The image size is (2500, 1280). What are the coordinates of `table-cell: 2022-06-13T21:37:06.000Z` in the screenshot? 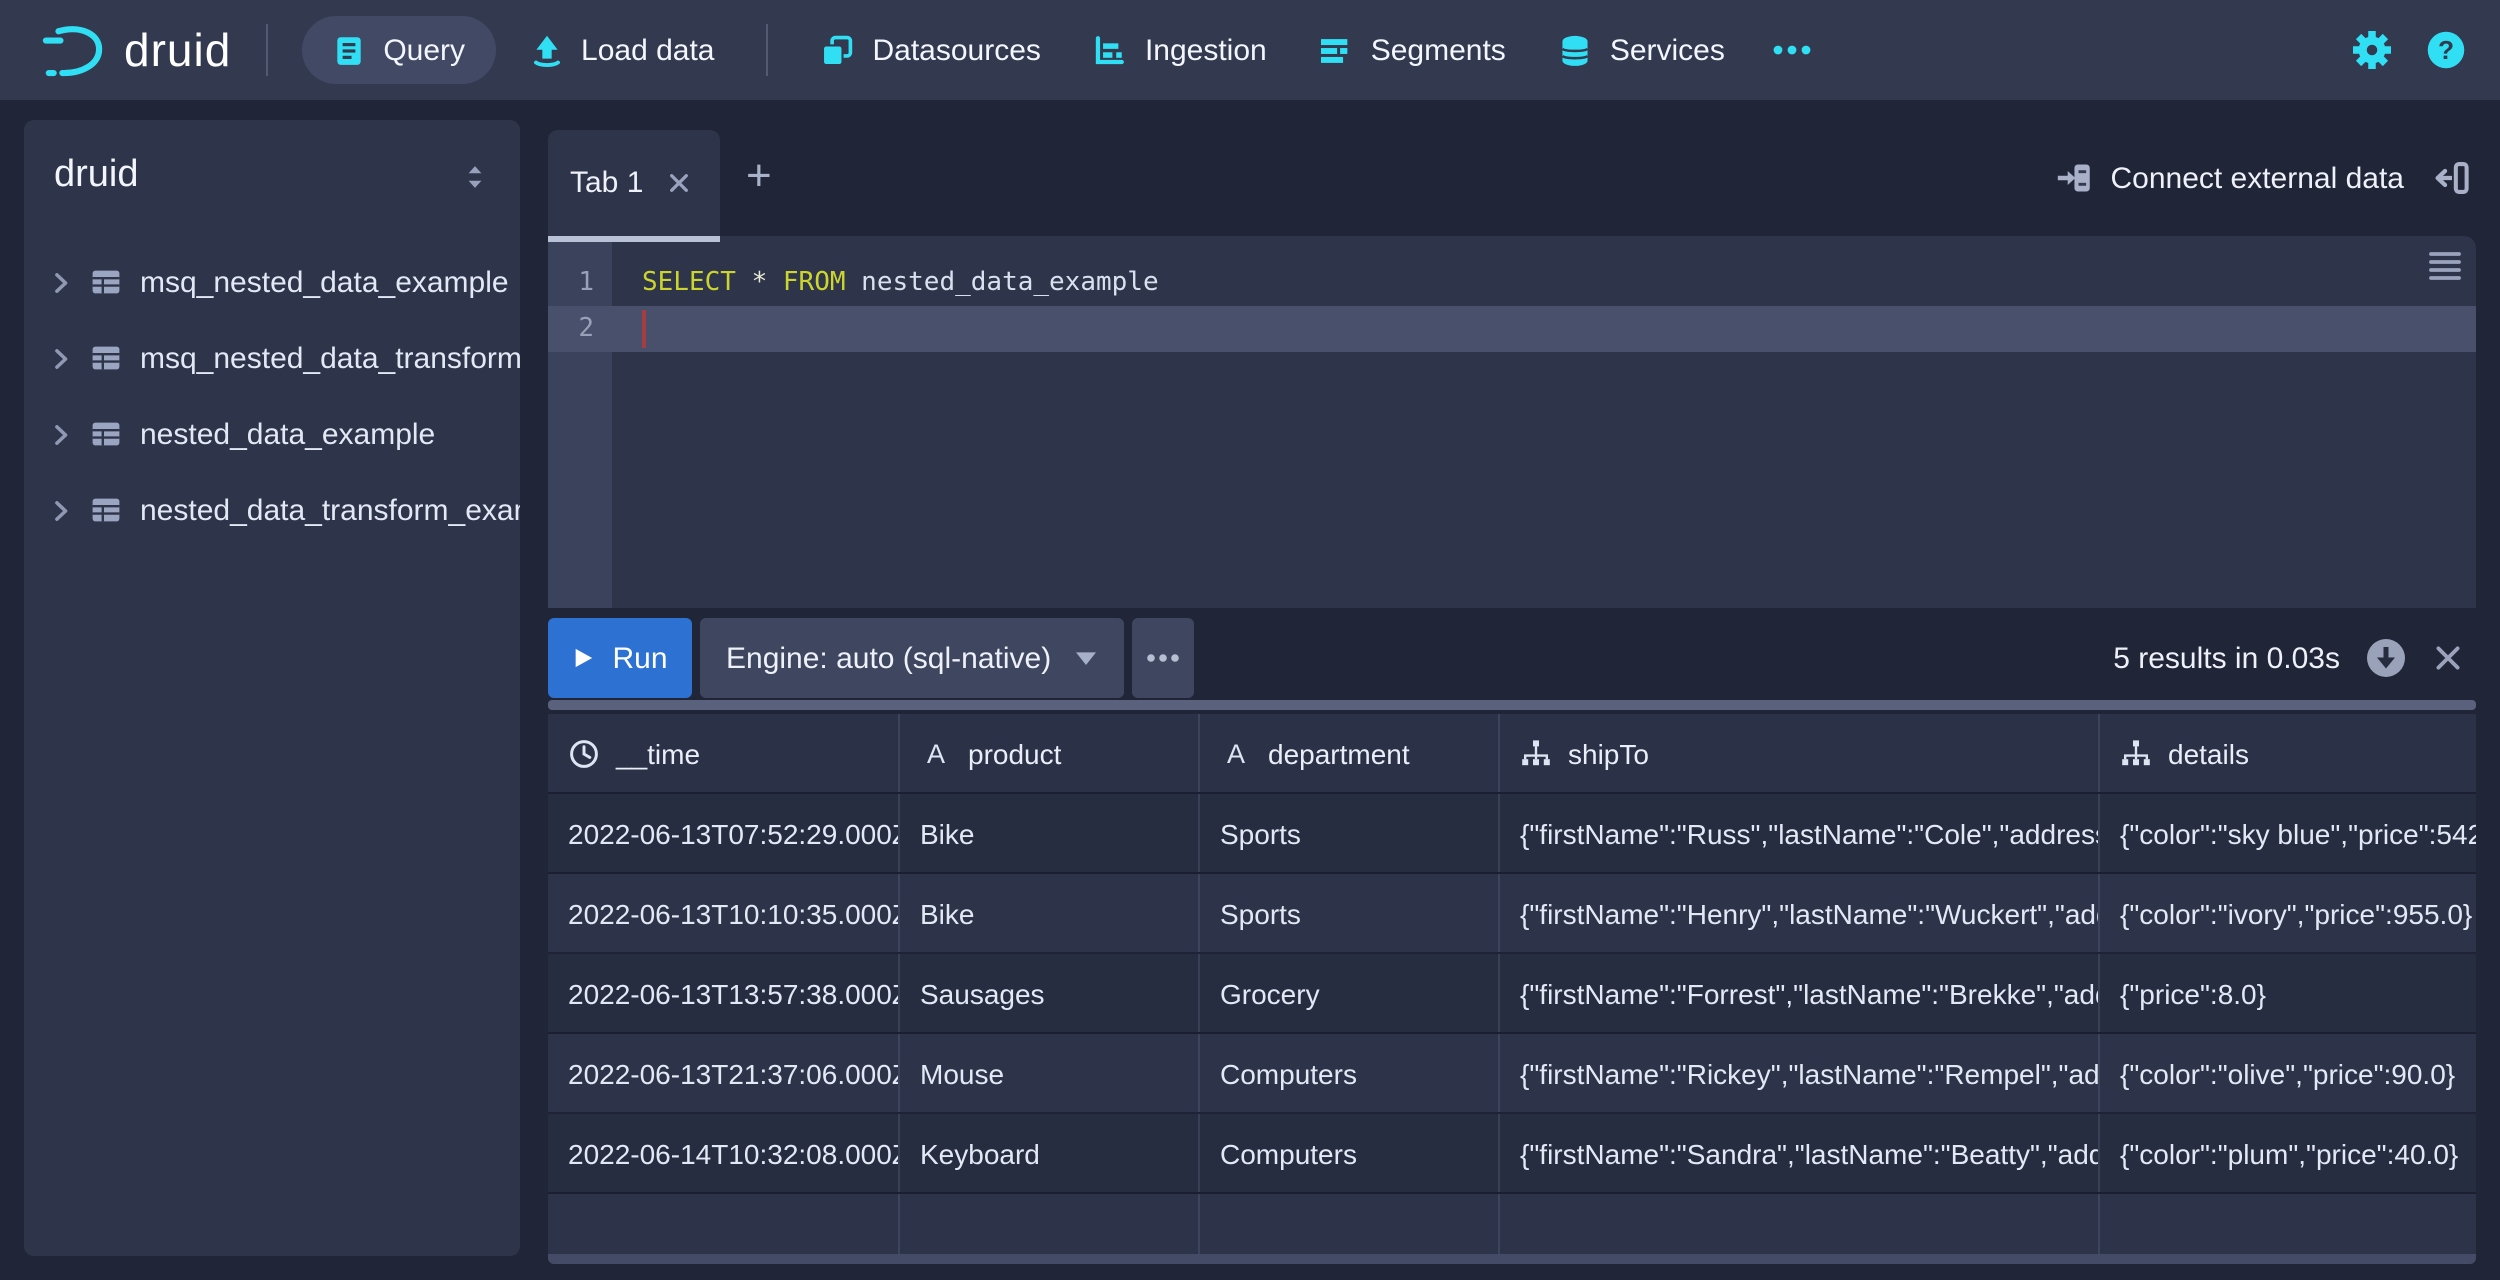 It's located at (724, 1073).